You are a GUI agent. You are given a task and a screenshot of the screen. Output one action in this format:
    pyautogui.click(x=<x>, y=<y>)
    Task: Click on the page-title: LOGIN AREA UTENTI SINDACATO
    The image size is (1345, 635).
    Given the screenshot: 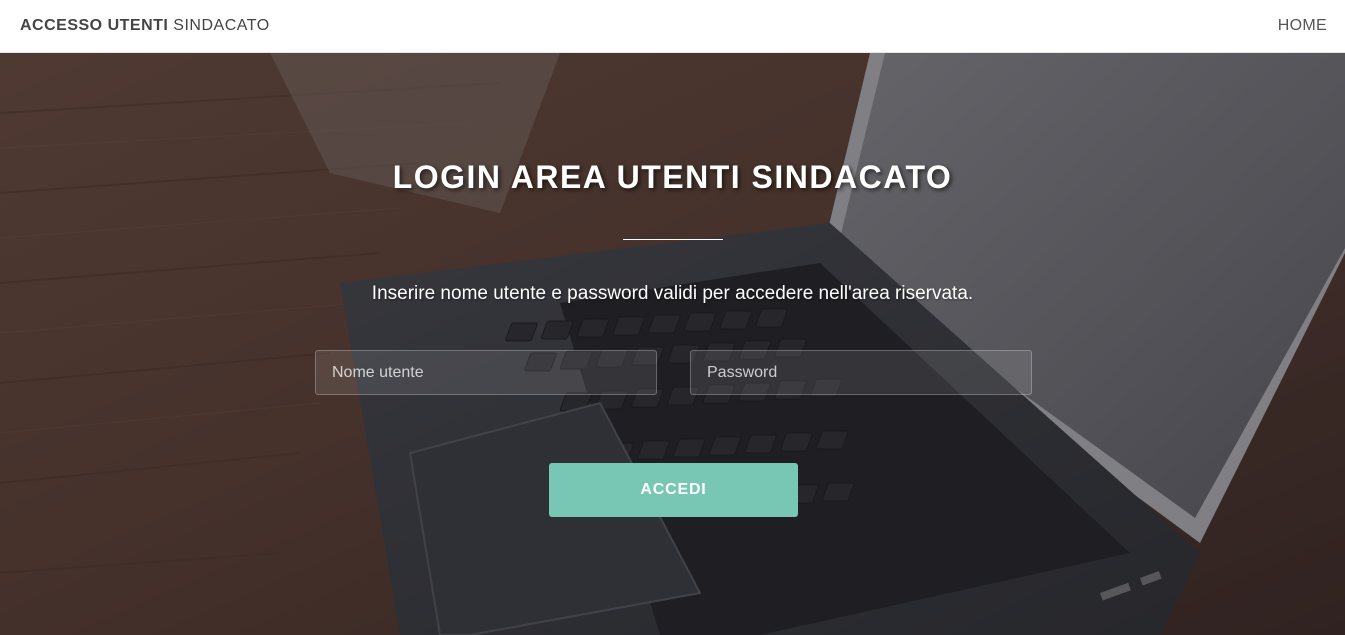 What is the action you would take?
    pyautogui.click(x=672, y=177)
    